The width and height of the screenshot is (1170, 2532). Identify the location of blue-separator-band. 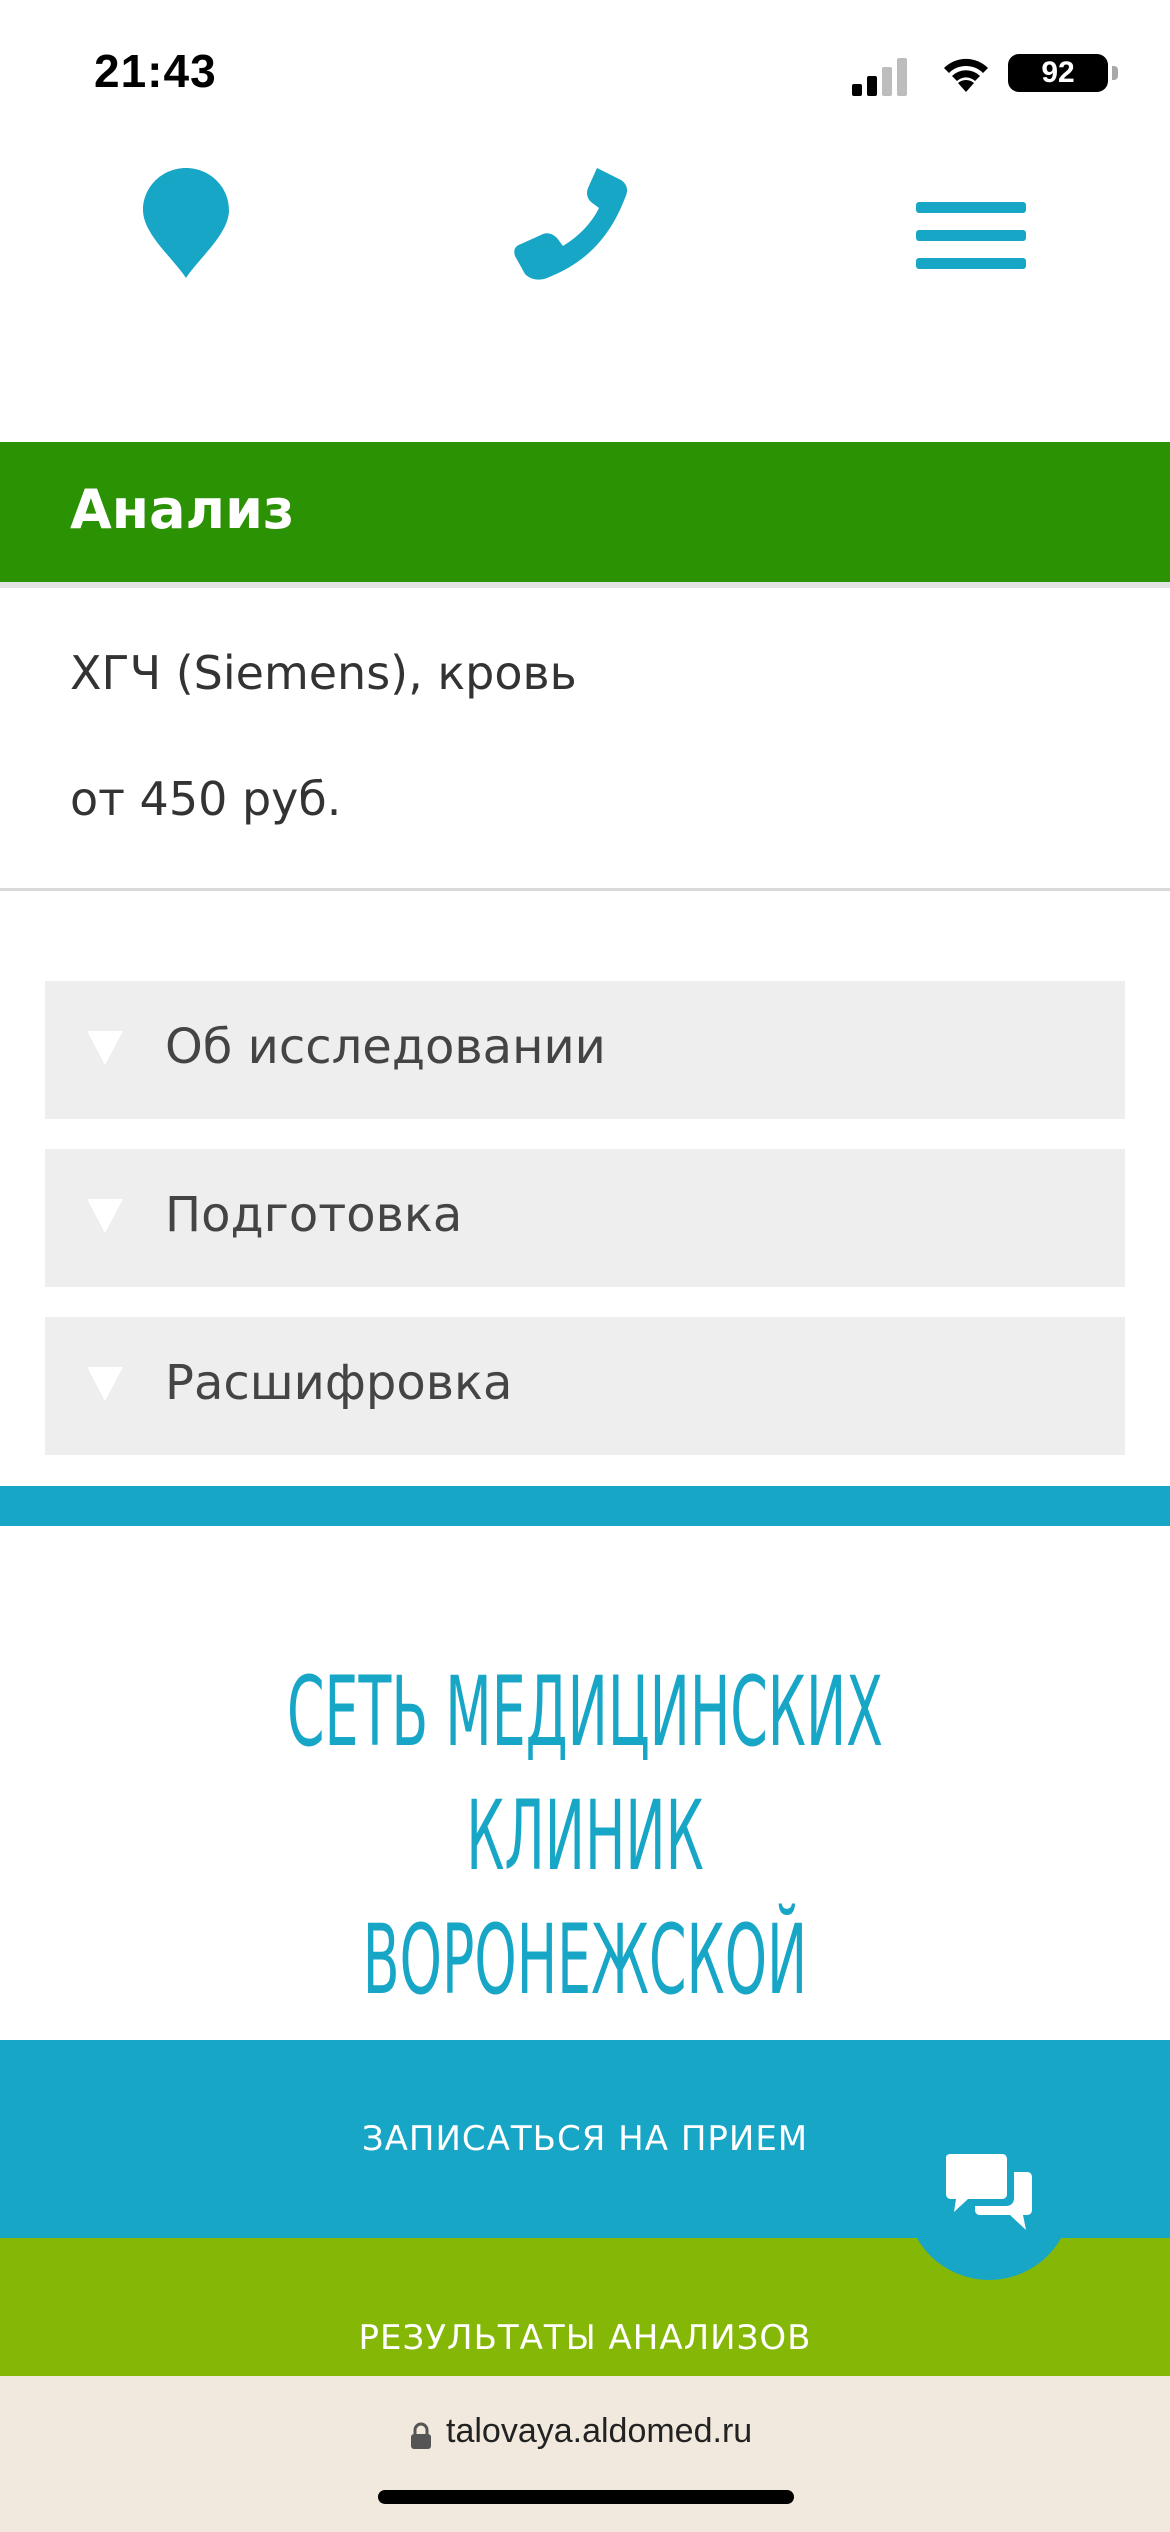
(585, 1506).